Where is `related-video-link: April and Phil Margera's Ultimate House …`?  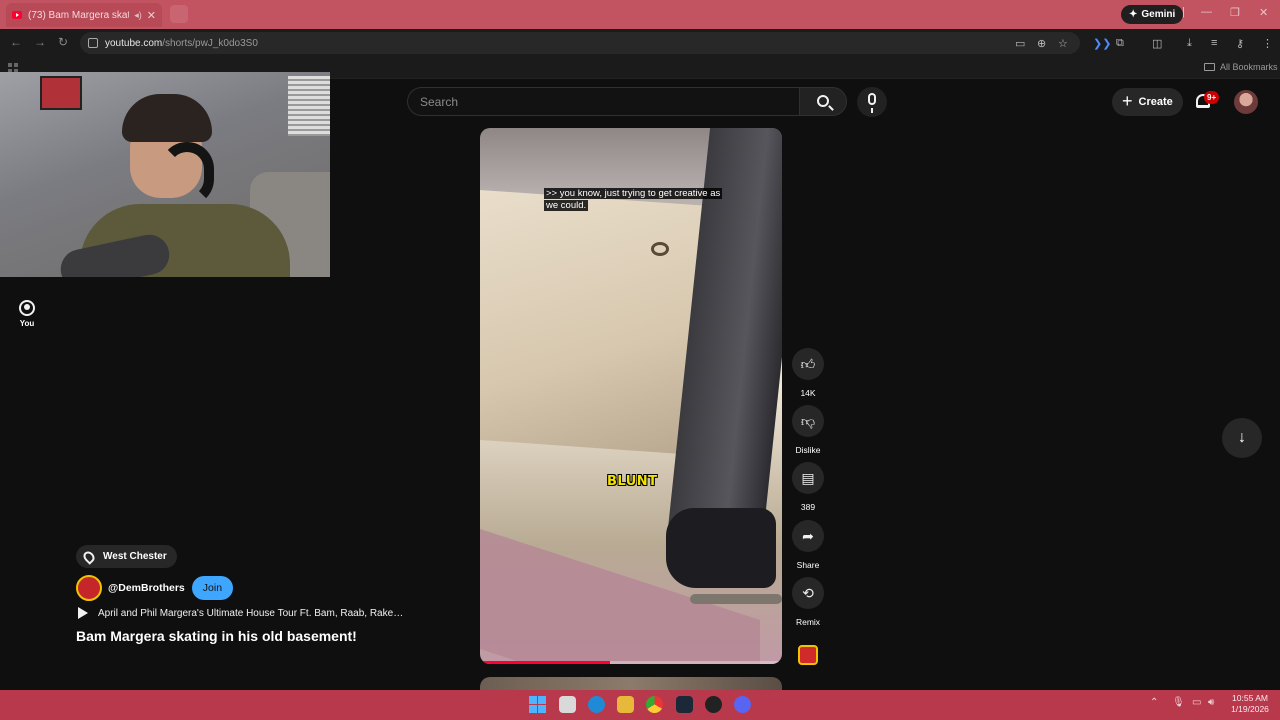 related-video-link: April and Phil Margera's Ultimate House … is located at coordinates (243, 613).